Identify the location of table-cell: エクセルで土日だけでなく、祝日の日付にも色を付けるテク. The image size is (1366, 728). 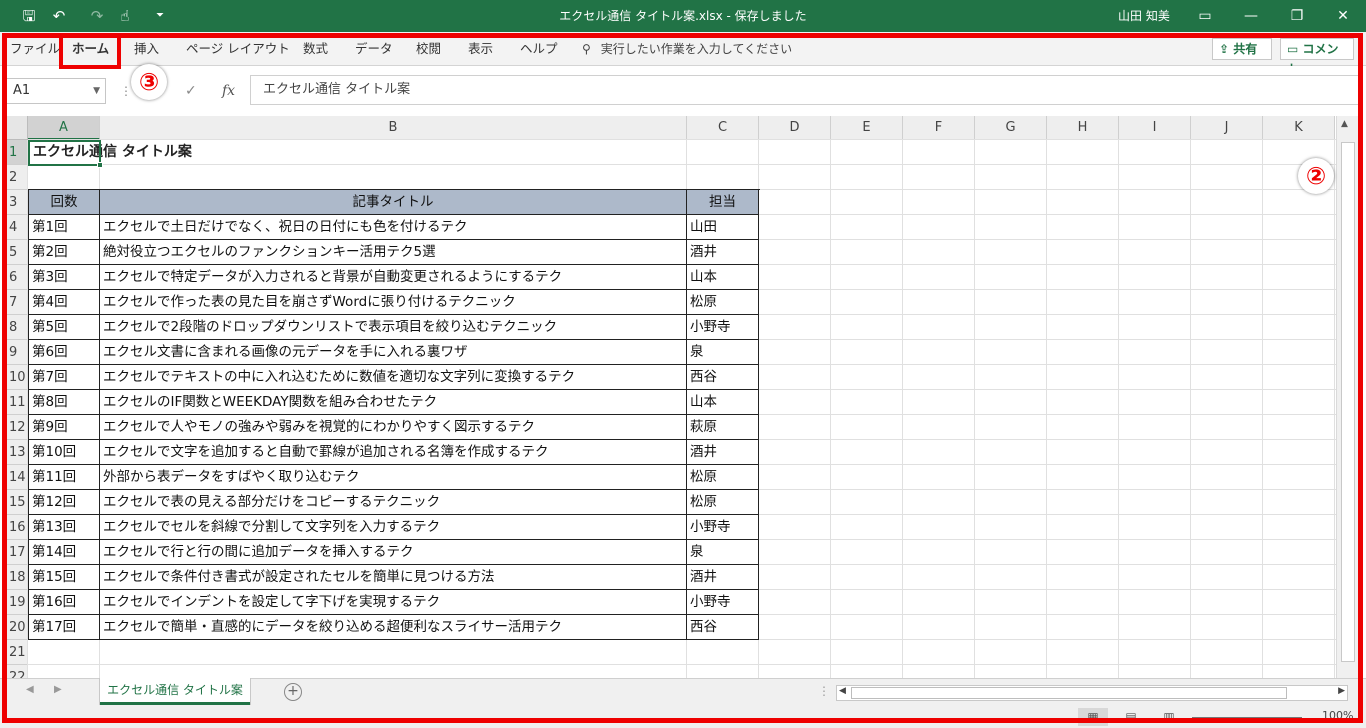
(393, 227).